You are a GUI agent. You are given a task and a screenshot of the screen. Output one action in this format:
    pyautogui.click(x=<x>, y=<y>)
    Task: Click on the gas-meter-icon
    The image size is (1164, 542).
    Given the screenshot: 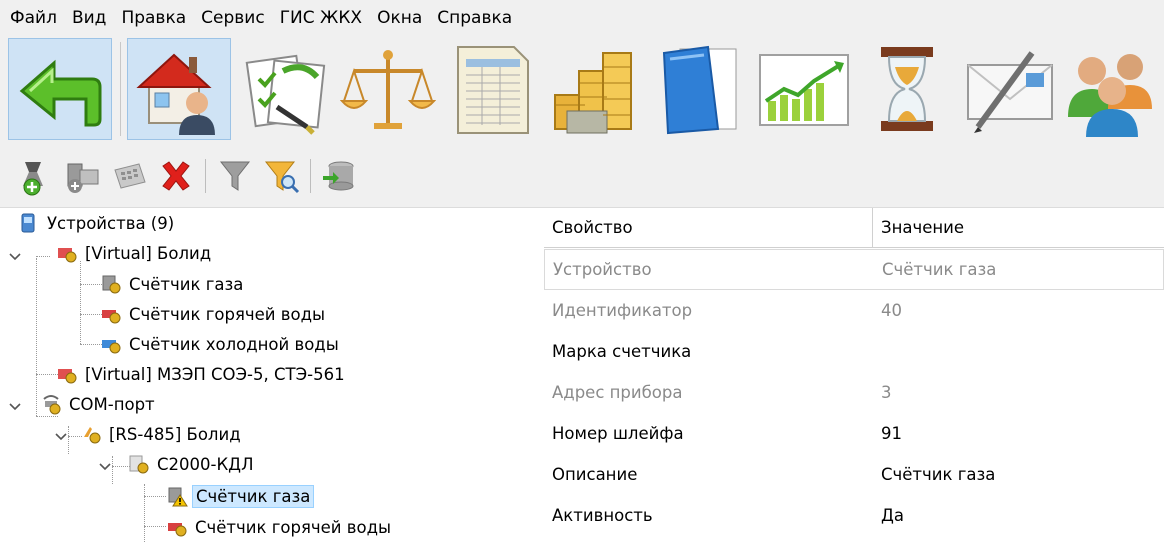 What is the action you would take?
    pyautogui.click(x=111, y=284)
    